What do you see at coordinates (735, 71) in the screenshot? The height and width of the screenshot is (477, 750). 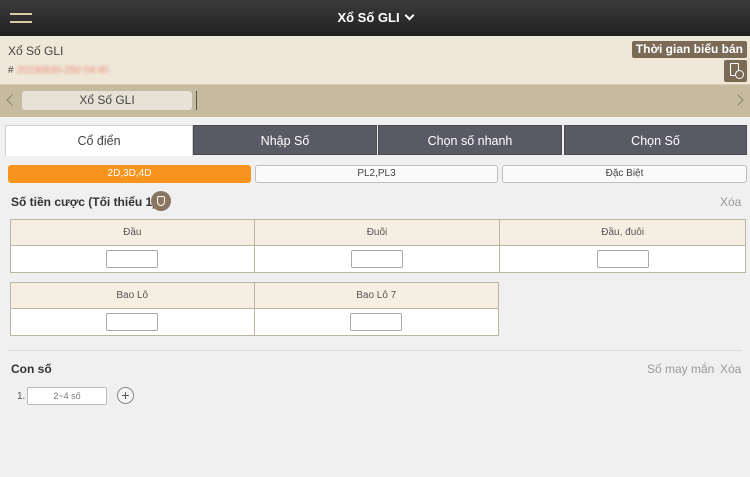 I see `document-clock-icon` at bounding box center [735, 71].